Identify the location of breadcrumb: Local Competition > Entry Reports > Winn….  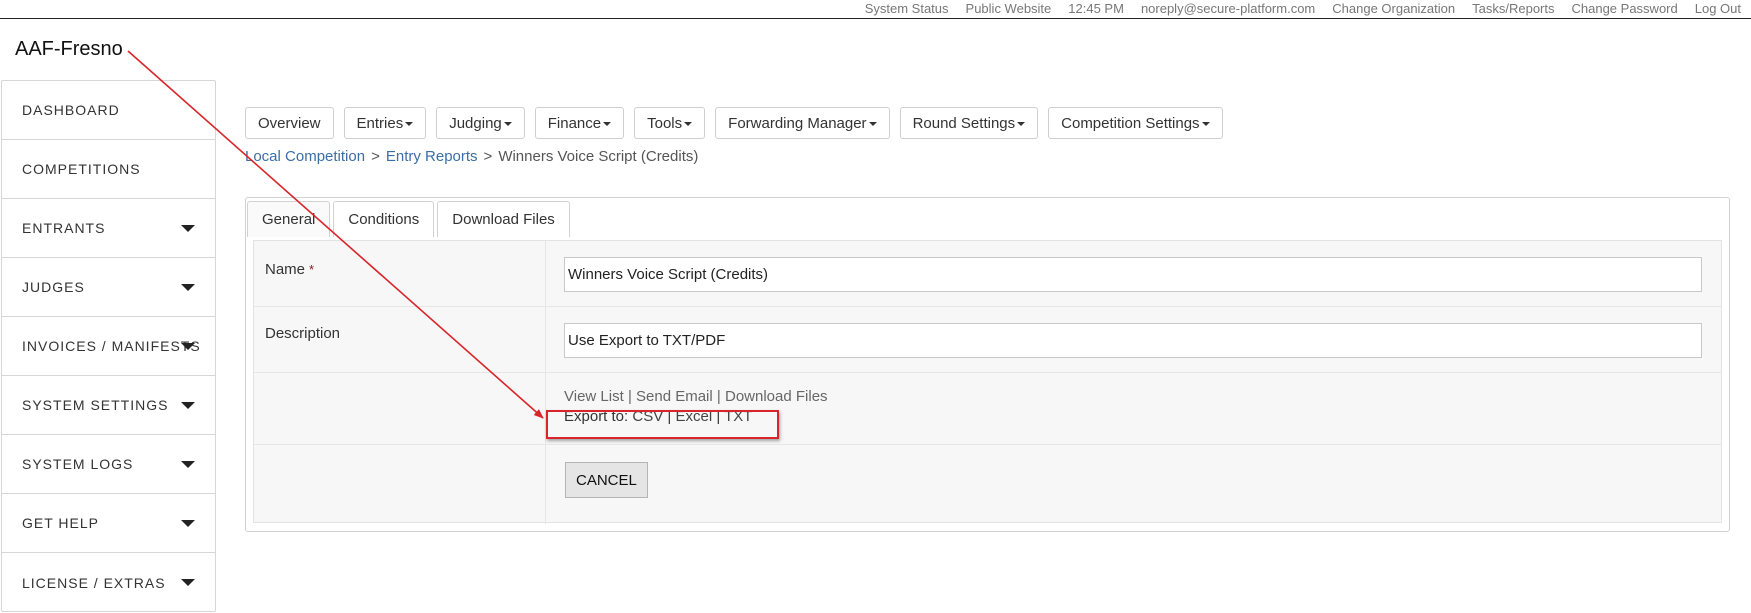
(471, 156).